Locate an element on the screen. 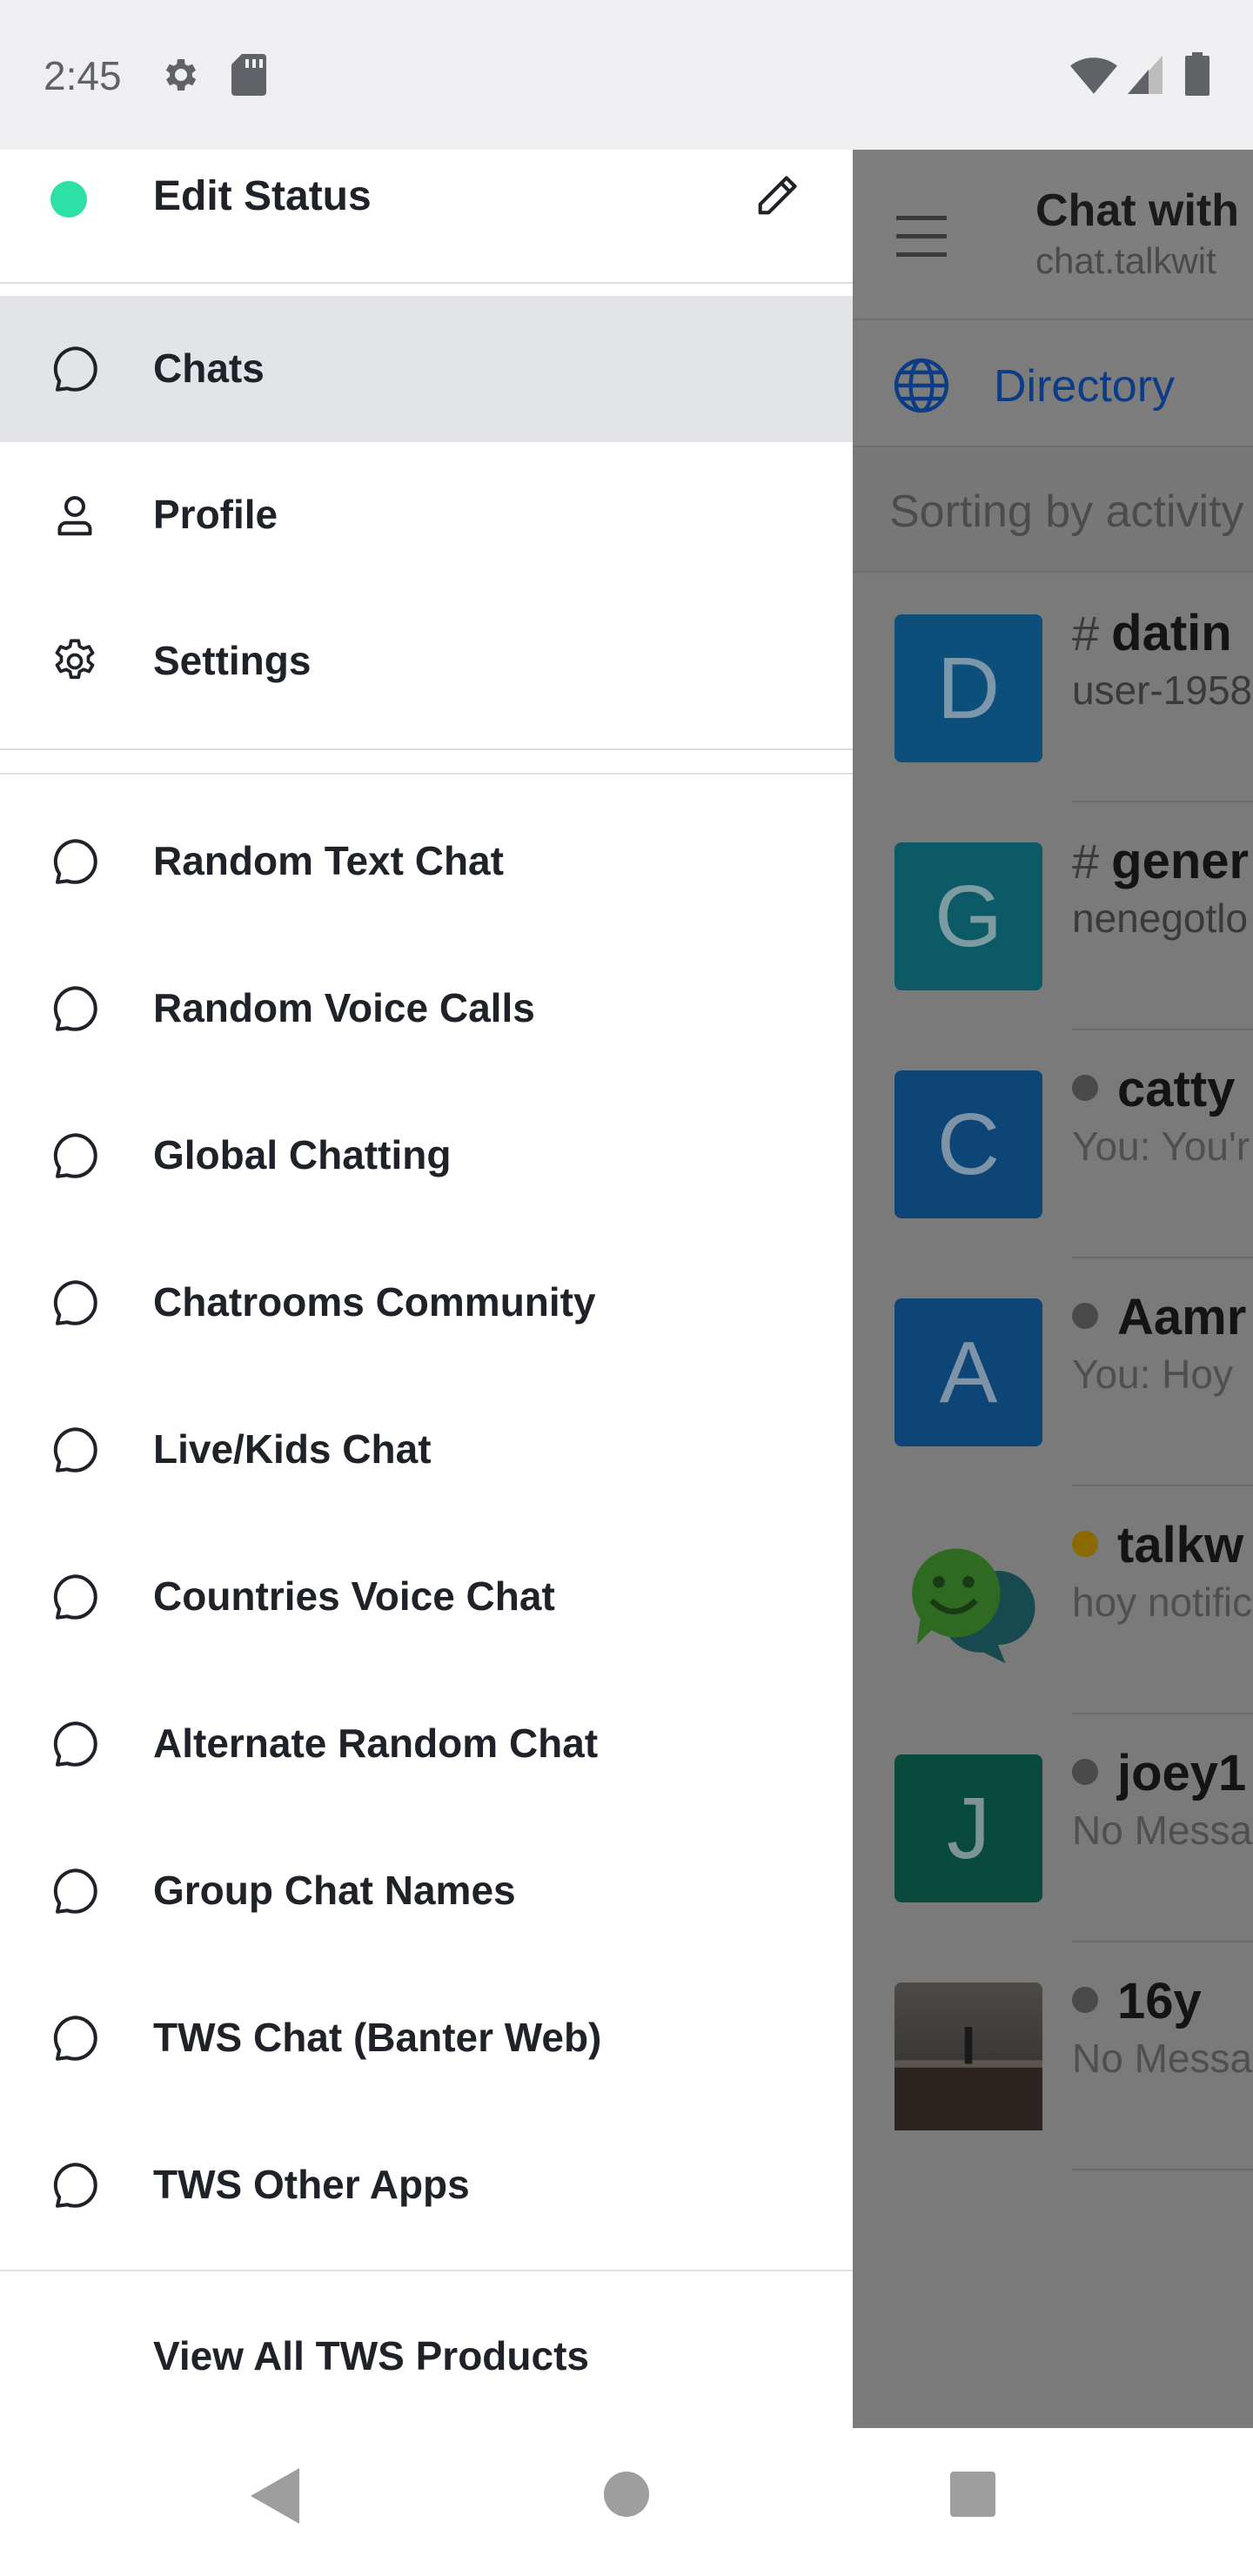  room-row: G # gener nenegotlo is located at coordinates (1053, 916).